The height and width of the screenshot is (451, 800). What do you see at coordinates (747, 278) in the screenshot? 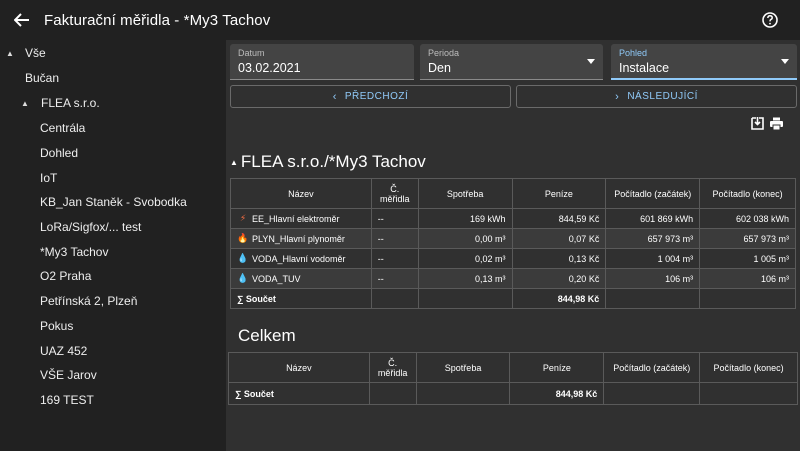
I see `counter-end-cell: 106 m³` at bounding box center [747, 278].